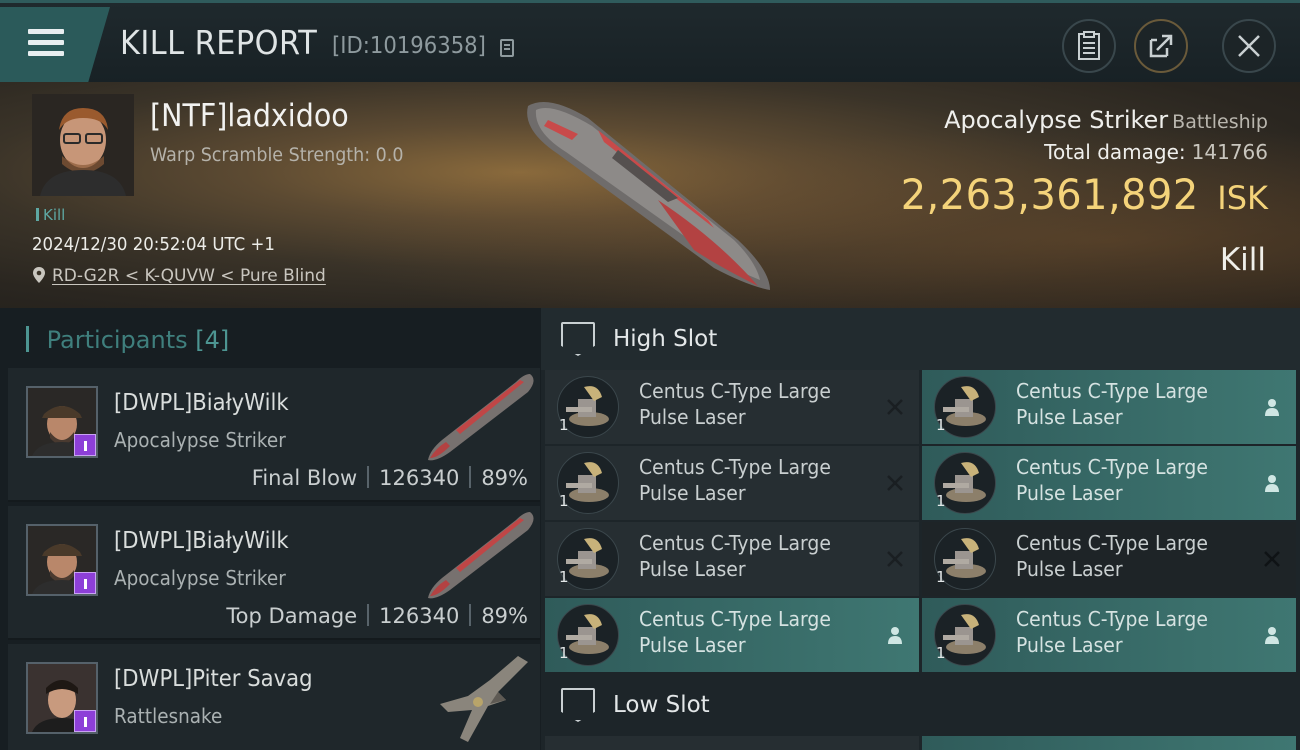  I want to click on low-slot-title: Low Slot, so click(661, 705).